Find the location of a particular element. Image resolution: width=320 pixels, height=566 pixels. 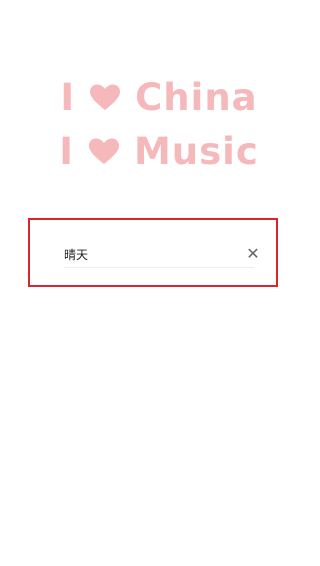

search-field: ✕ is located at coordinates (162, 254).